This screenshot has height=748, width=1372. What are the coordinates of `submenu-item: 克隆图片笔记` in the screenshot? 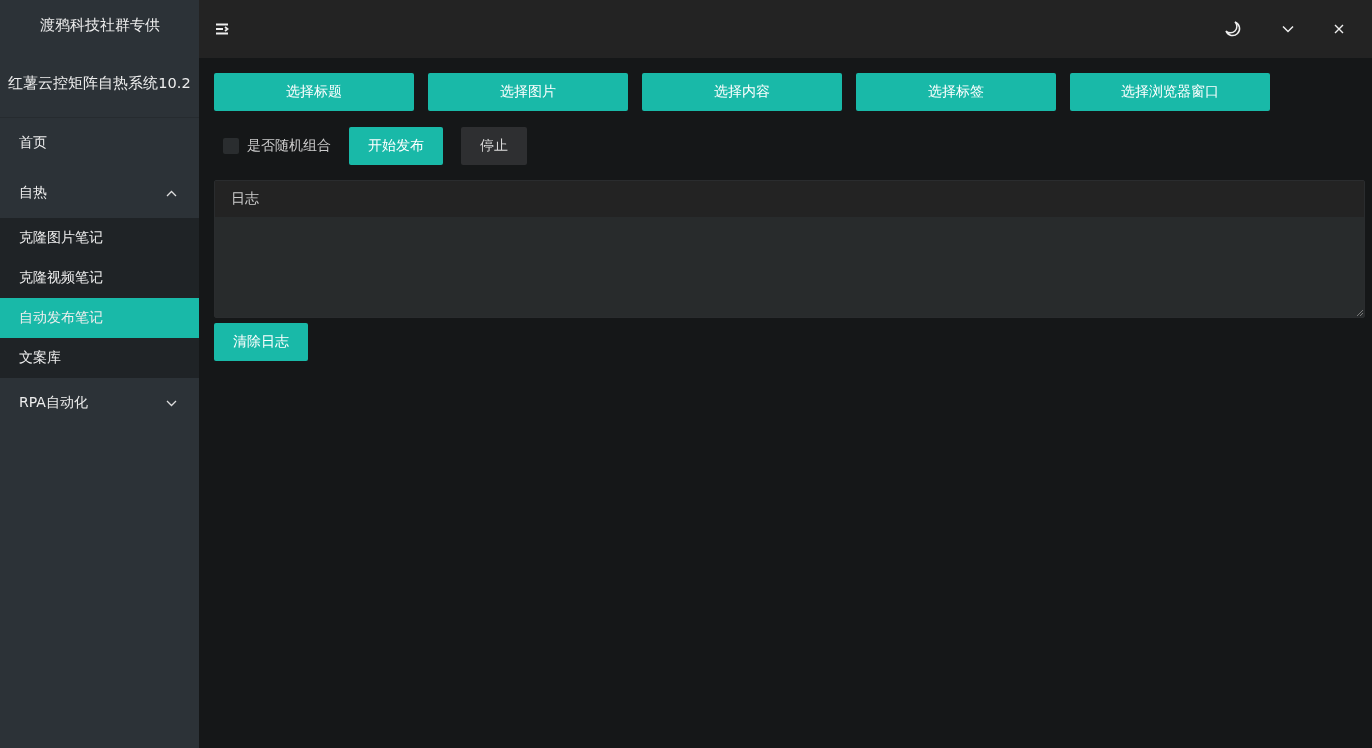 It's located at (99, 238).